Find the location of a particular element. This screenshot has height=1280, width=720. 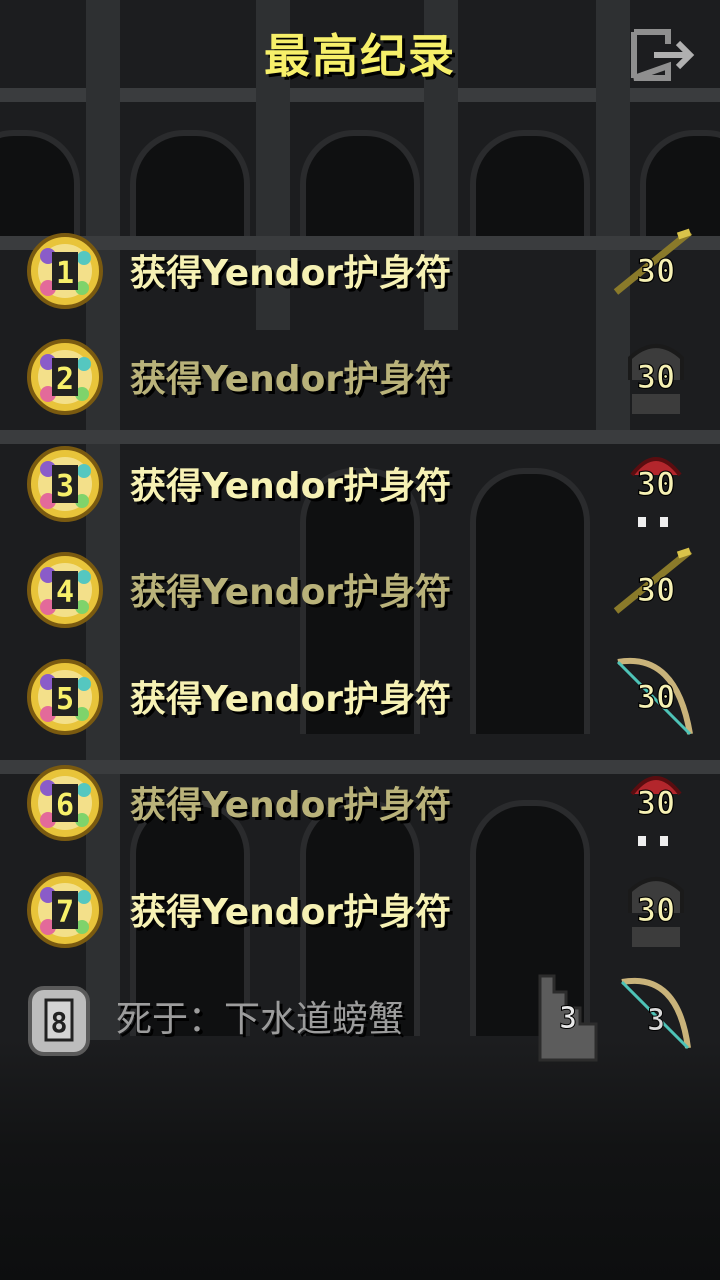

depth-icon: 3 is located at coordinates (570, 1018).